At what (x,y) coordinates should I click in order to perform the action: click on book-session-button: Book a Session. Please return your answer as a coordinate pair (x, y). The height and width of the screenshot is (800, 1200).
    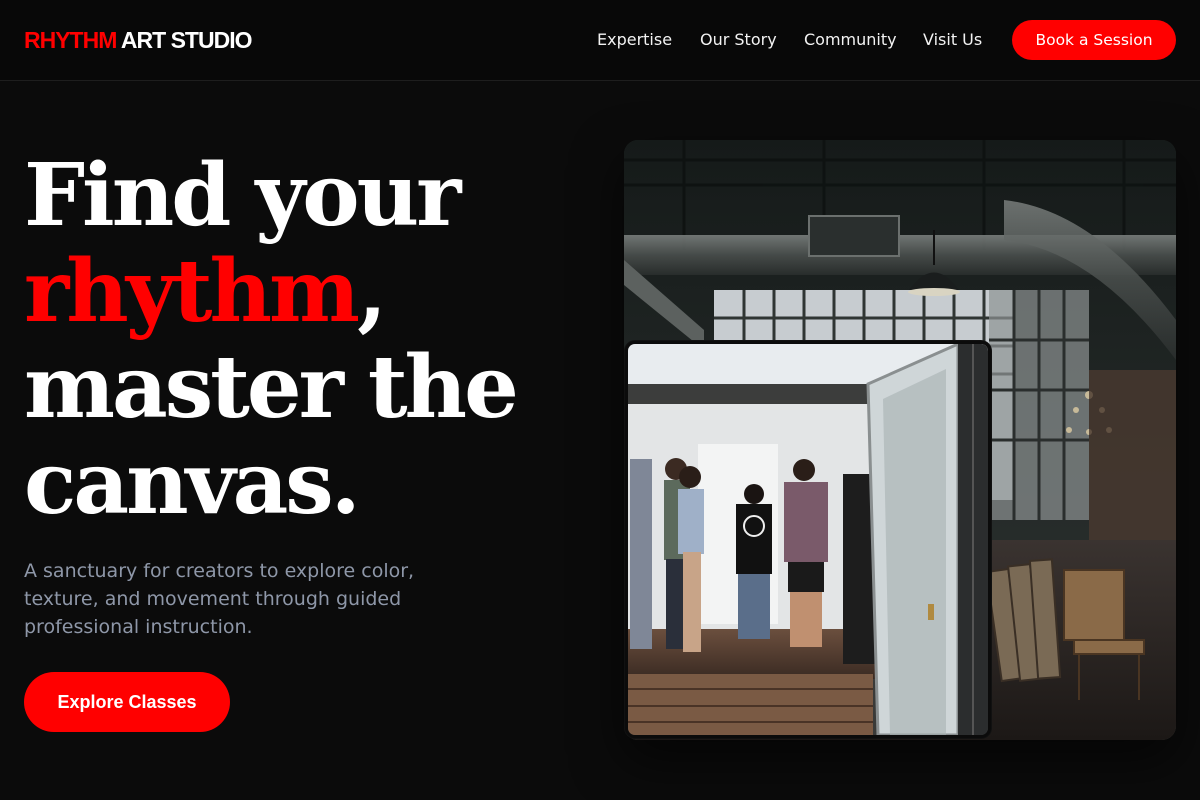
    Looking at the image, I should click on (1094, 40).